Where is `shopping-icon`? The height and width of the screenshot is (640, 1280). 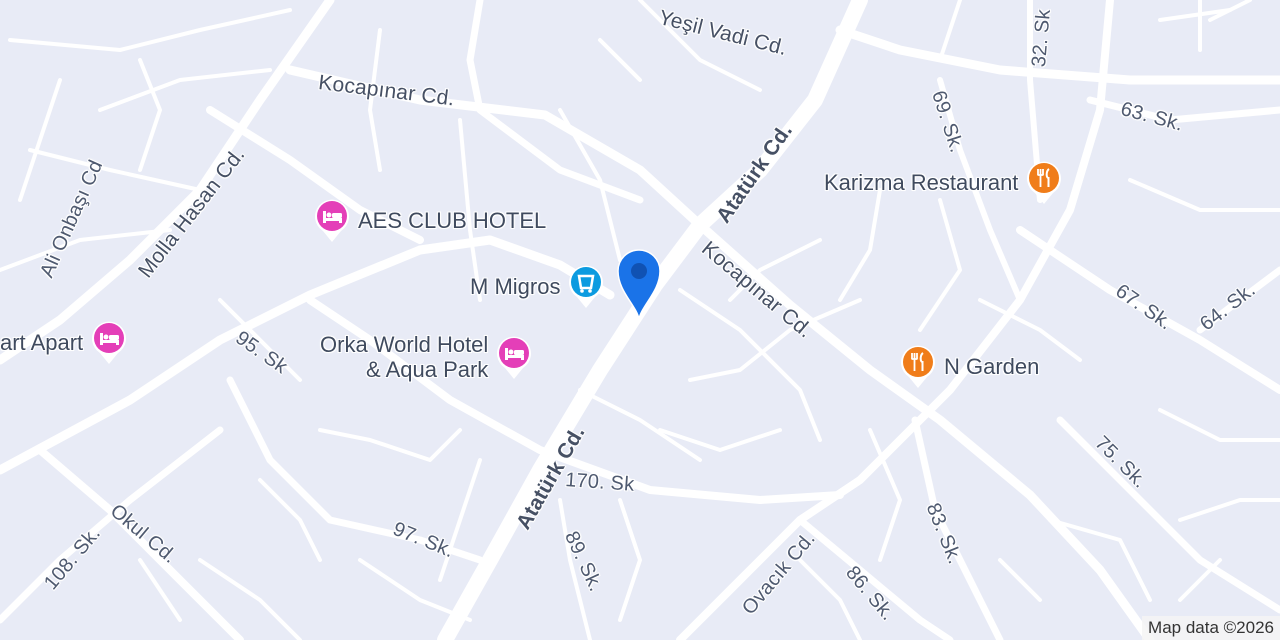
shopping-icon is located at coordinates (586, 286).